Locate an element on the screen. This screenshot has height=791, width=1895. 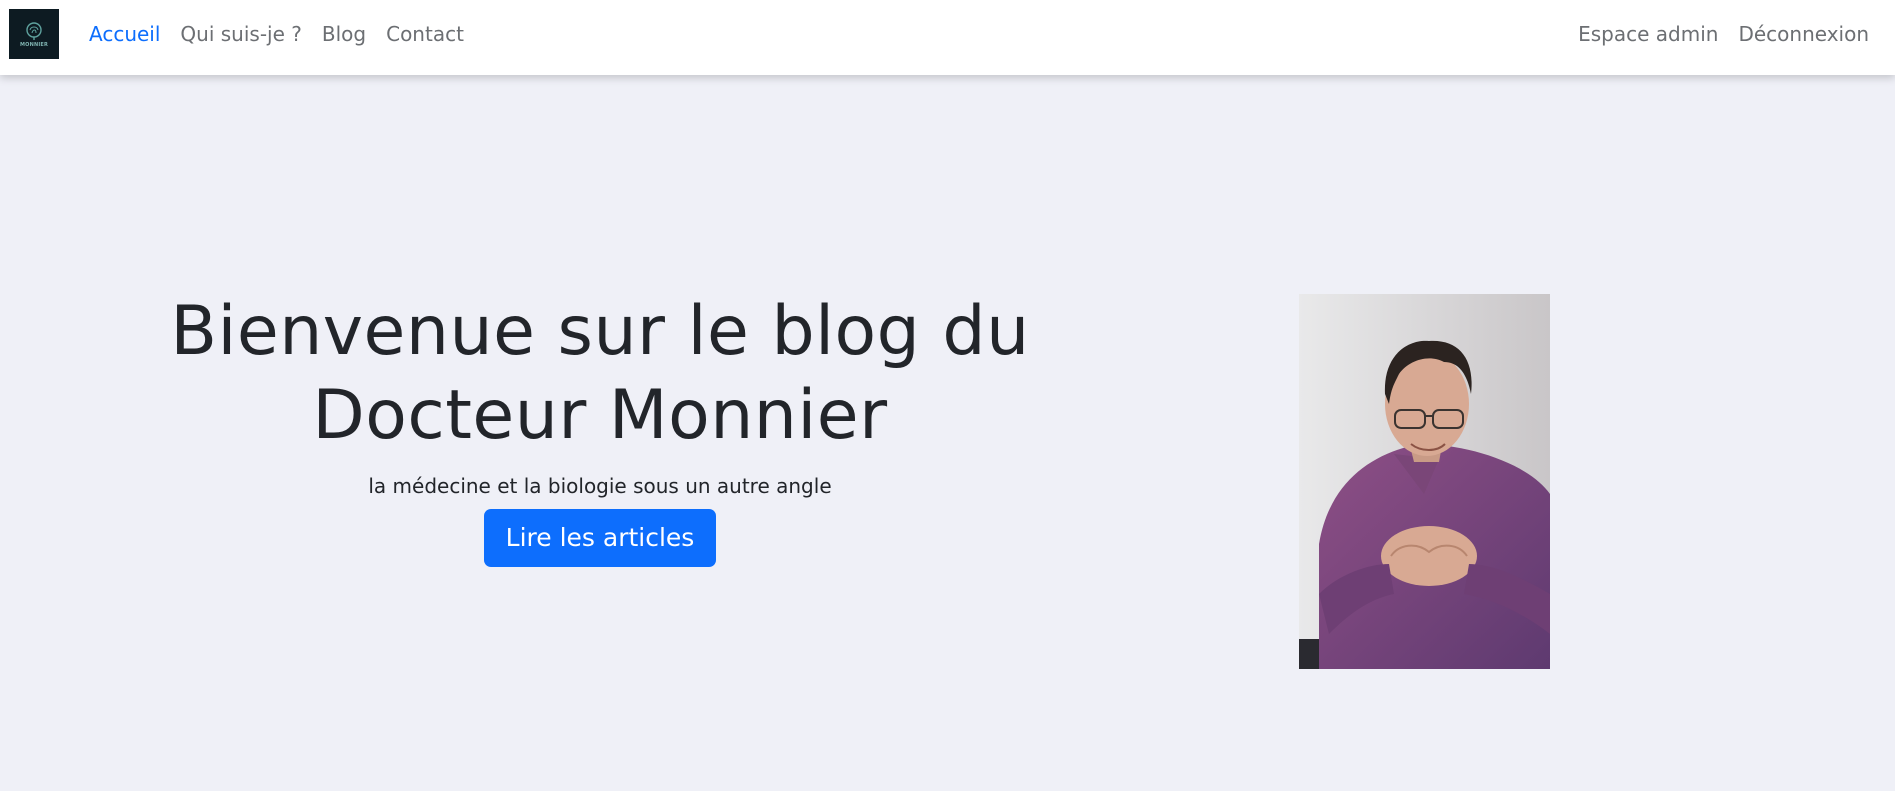
read-articles-button: Lire les articles is located at coordinates (600, 538).